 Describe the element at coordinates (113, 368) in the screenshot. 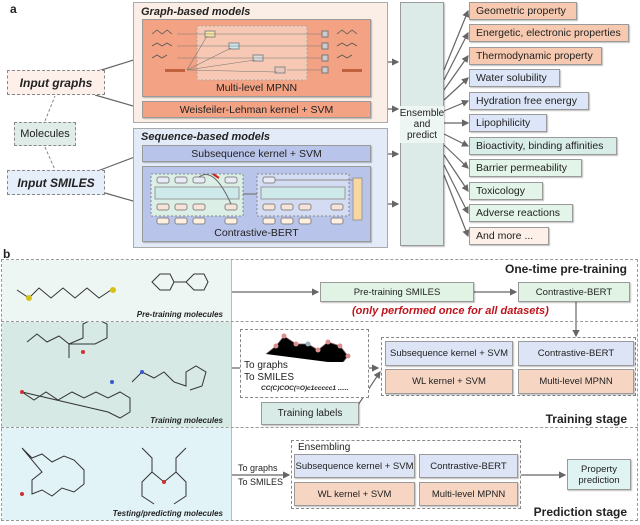

I see `training-molecule-drawings` at that location.